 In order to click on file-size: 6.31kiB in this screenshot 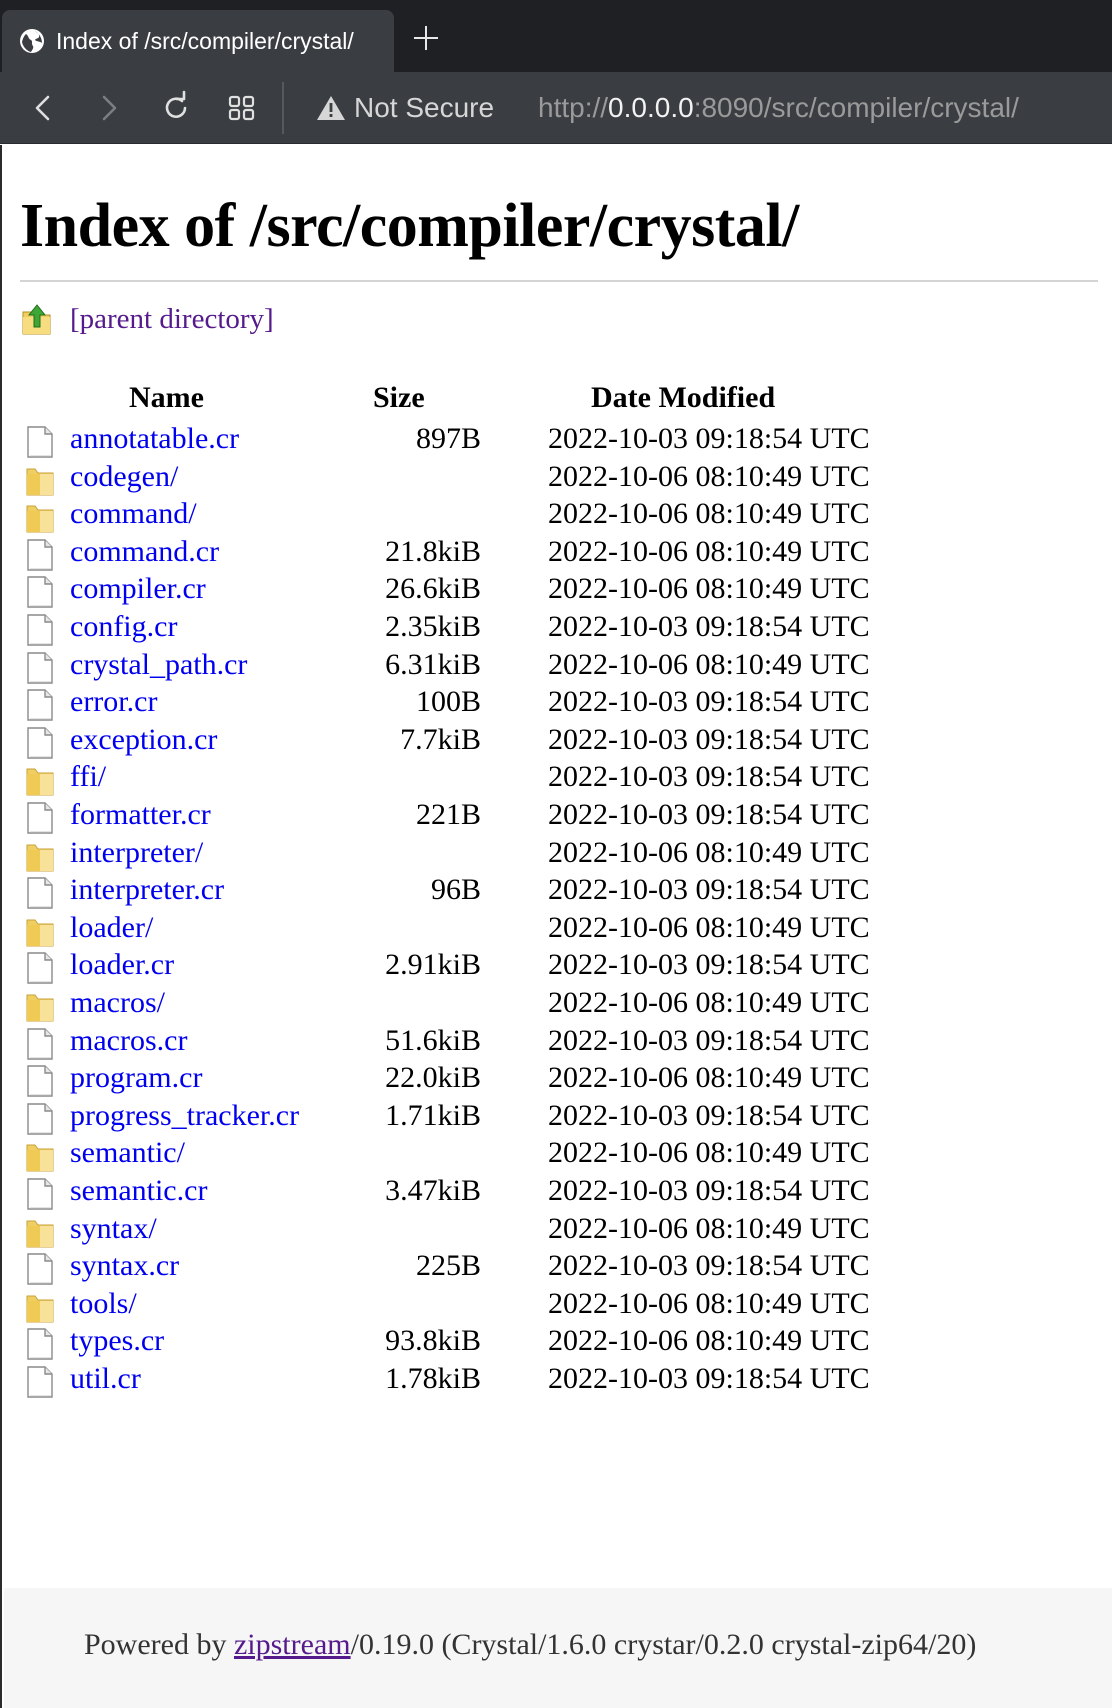, I will do `click(433, 664)`.